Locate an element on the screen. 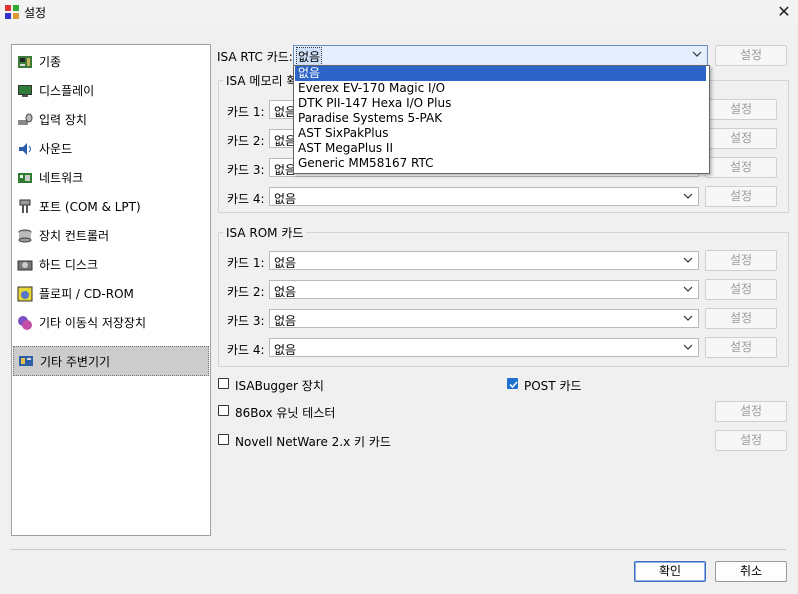 Image resolution: width=798 pixels, height=594 pixels. dropdown-option: 없음 is located at coordinates (500, 73).